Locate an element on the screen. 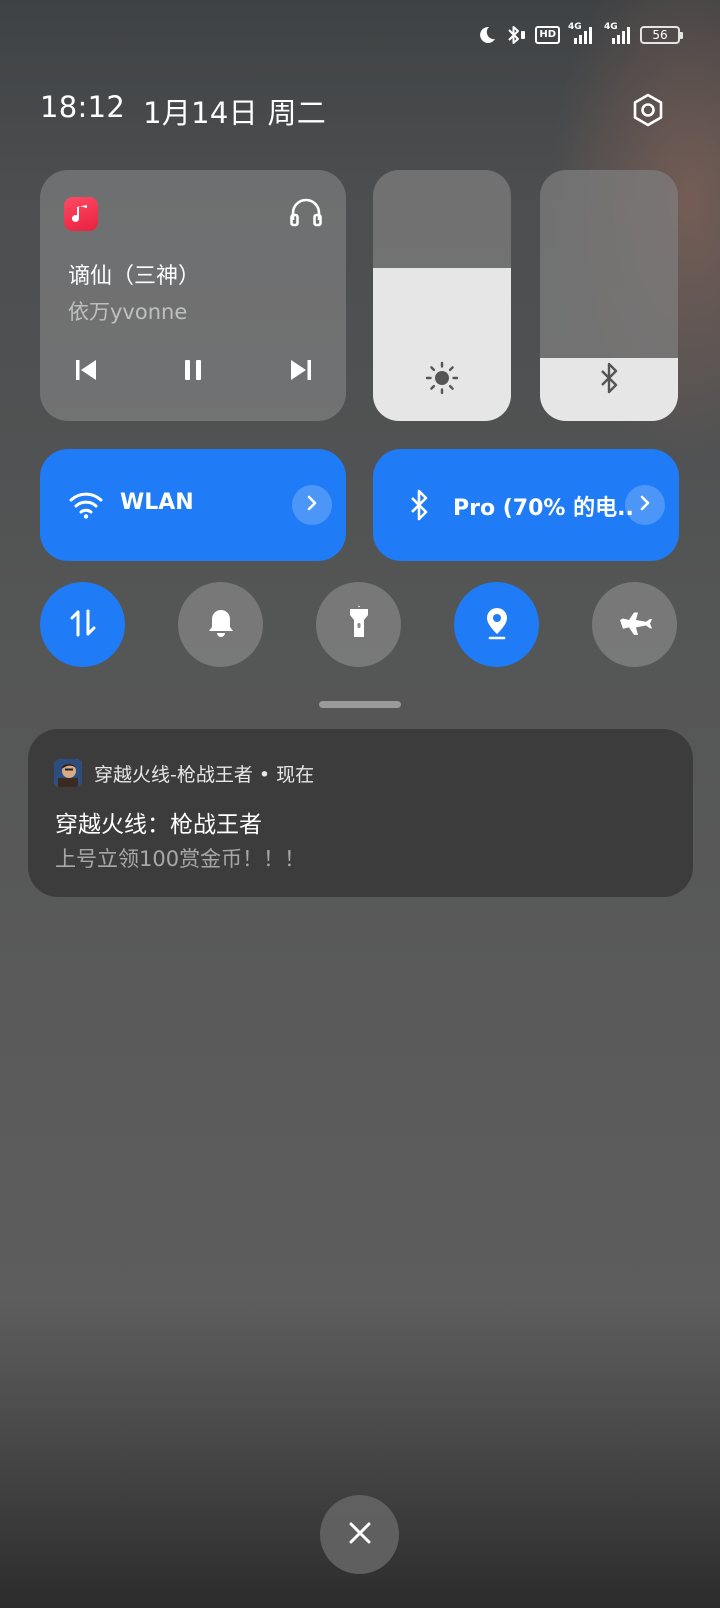  battery-level: 56 is located at coordinates (660, 35).